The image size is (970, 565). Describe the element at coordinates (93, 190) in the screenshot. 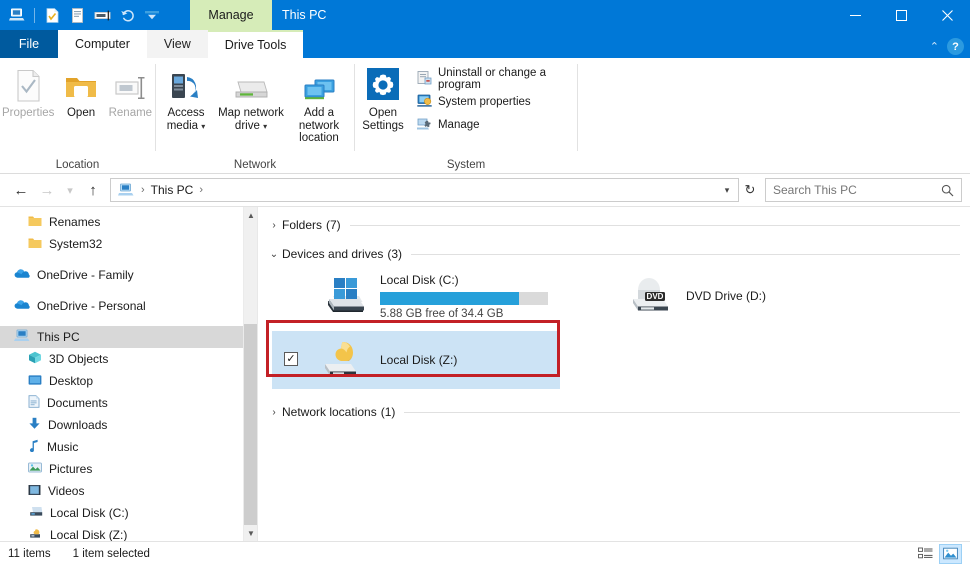

I see `up-button: ↑` at that location.